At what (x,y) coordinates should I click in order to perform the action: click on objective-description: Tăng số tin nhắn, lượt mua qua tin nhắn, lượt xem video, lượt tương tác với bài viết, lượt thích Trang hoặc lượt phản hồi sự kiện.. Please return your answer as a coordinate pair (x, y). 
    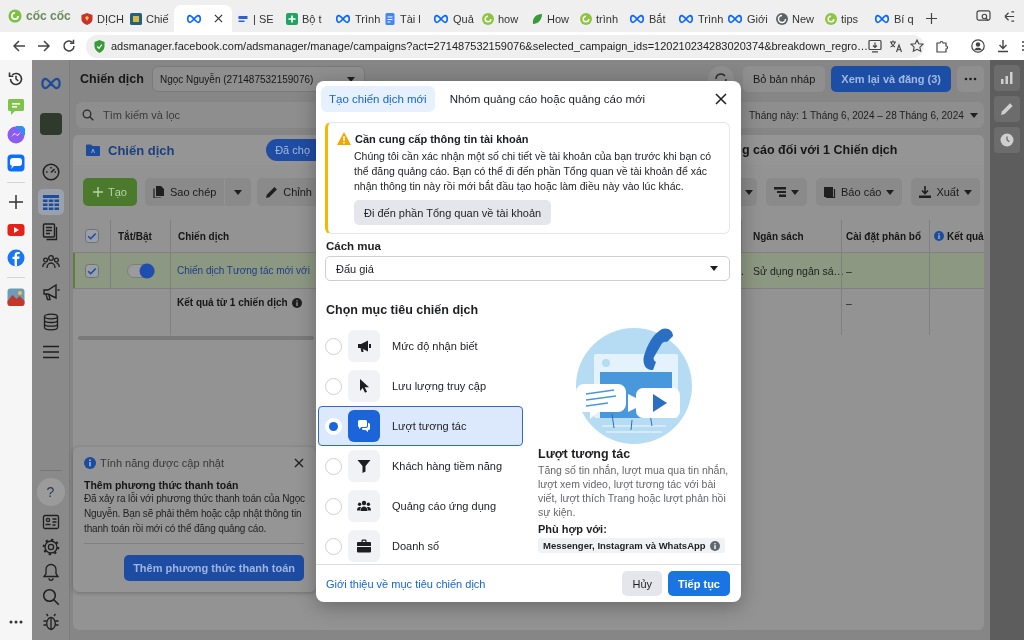
    Looking at the image, I should click on (634, 491).